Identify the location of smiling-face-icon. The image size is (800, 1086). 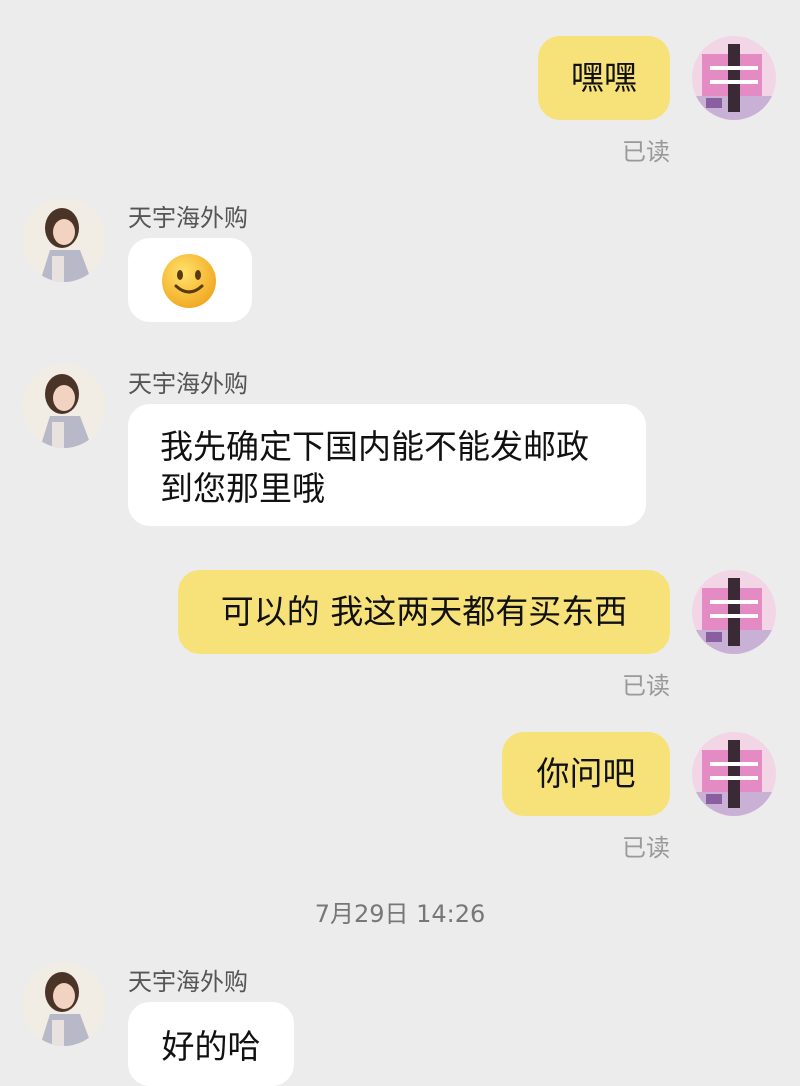
(189, 281).